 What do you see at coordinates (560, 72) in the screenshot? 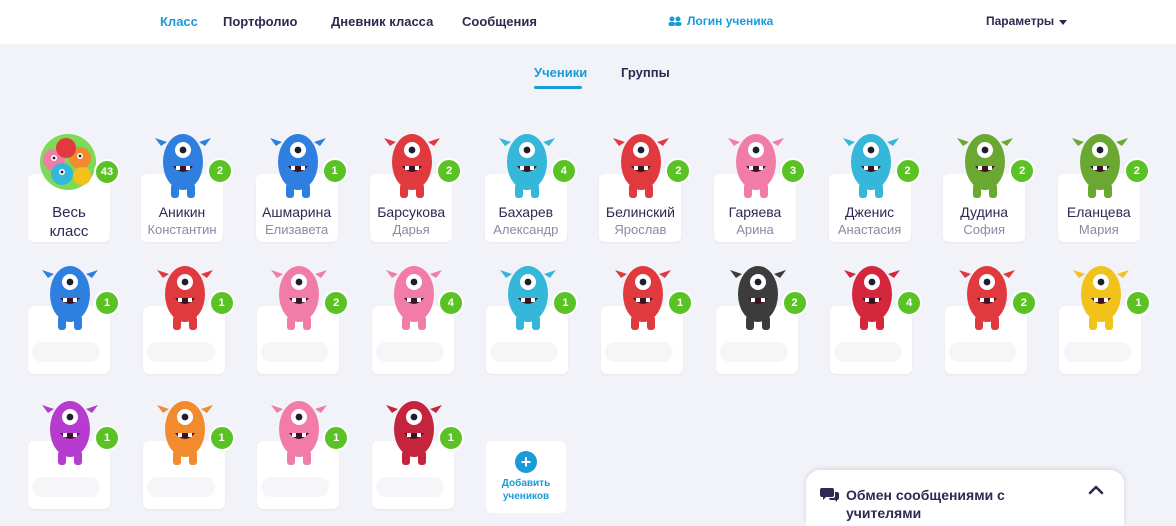
I see `tab-students: Ученики` at bounding box center [560, 72].